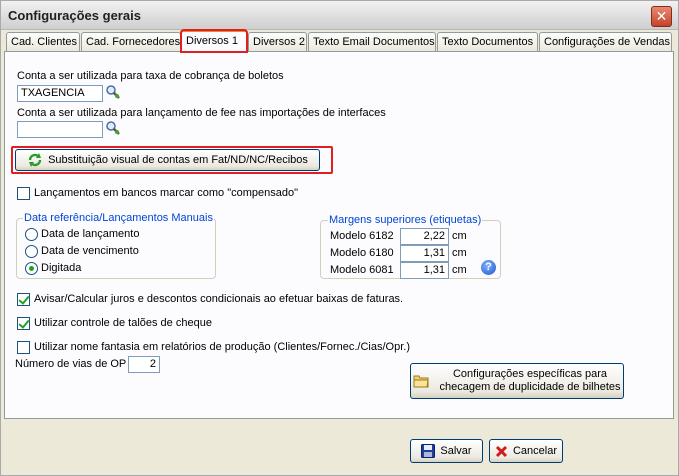  What do you see at coordinates (424, 270) in the screenshot?
I see `margem-6081-input: 1,31` at bounding box center [424, 270].